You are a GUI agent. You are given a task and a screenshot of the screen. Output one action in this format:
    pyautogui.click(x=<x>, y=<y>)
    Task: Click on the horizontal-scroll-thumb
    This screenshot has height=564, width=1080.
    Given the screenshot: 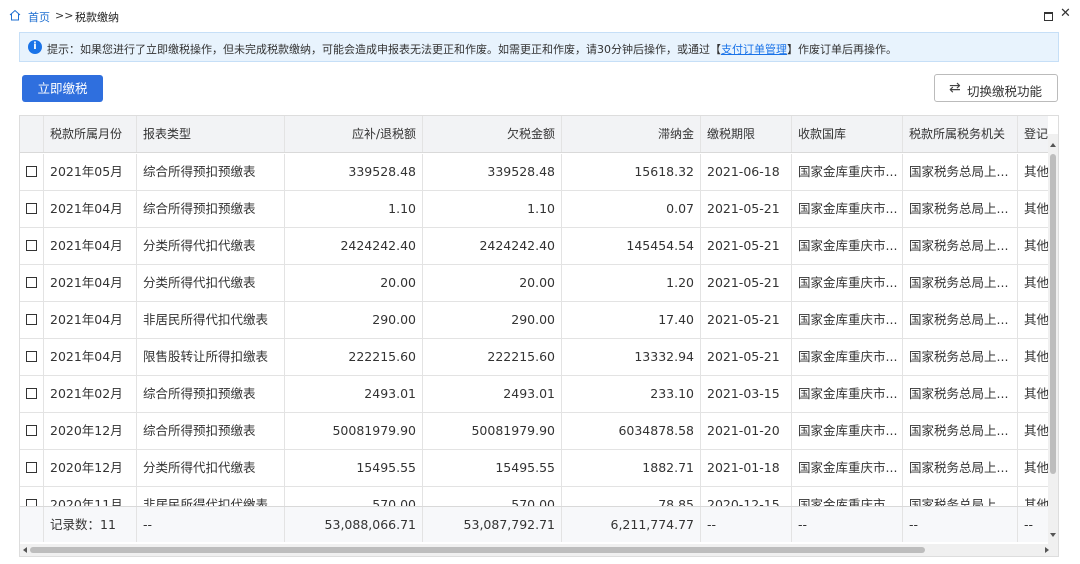 What is the action you would take?
    pyautogui.click(x=477, y=550)
    